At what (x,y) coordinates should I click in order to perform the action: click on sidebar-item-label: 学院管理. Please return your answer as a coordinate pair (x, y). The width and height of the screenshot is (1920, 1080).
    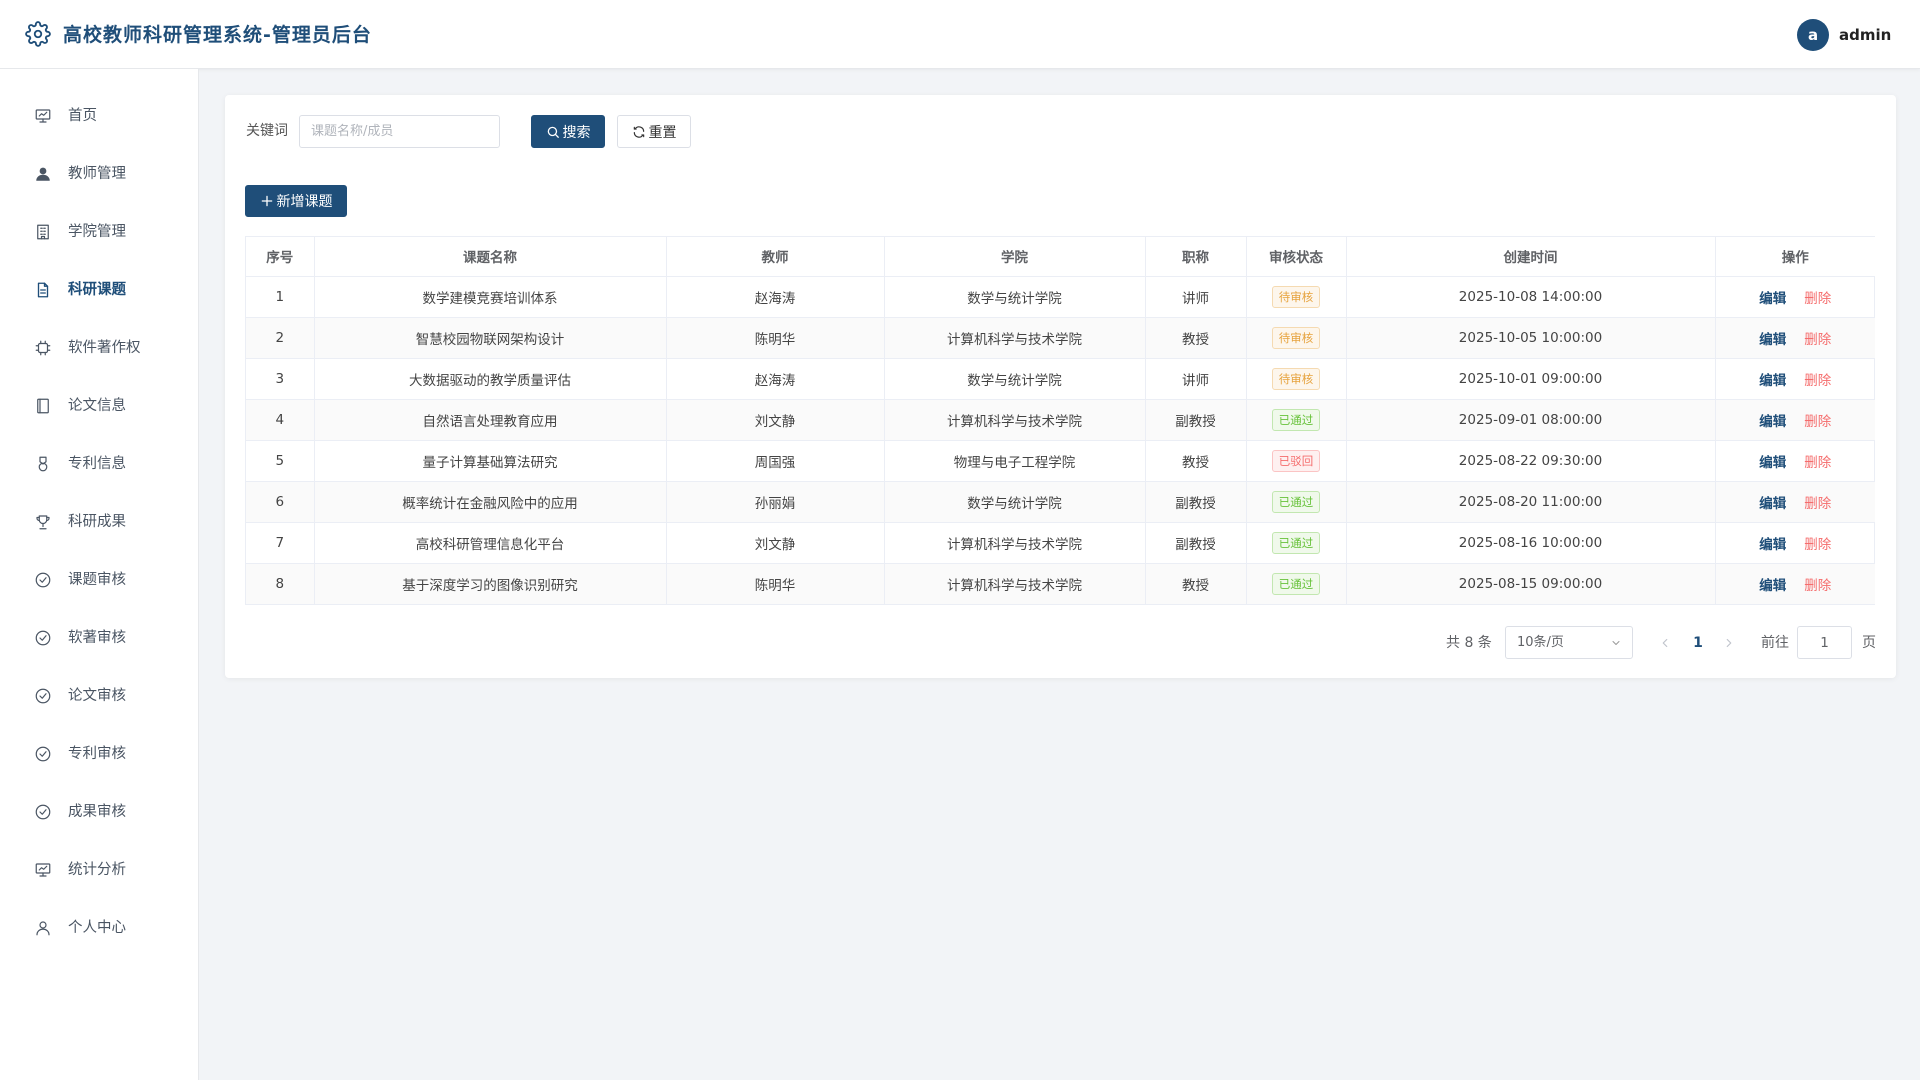
    Looking at the image, I should click on (97, 232).